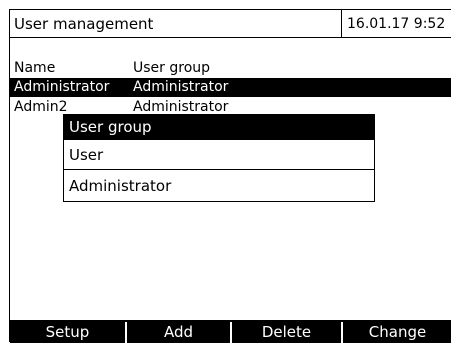  Describe the element at coordinates (62, 87) in the screenshot. I see `user-name-cell: Administrator` at that location.